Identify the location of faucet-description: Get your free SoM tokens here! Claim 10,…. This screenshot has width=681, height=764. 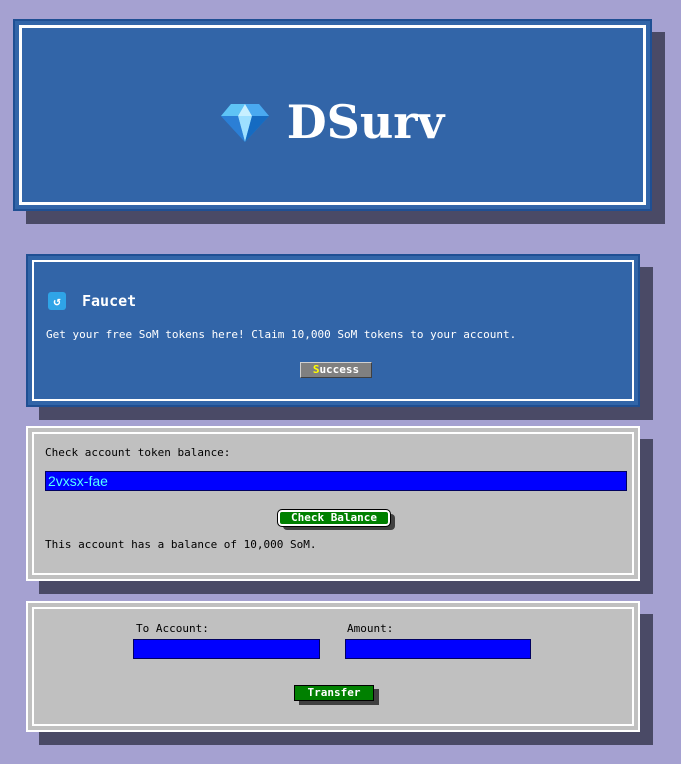
(281, 334).